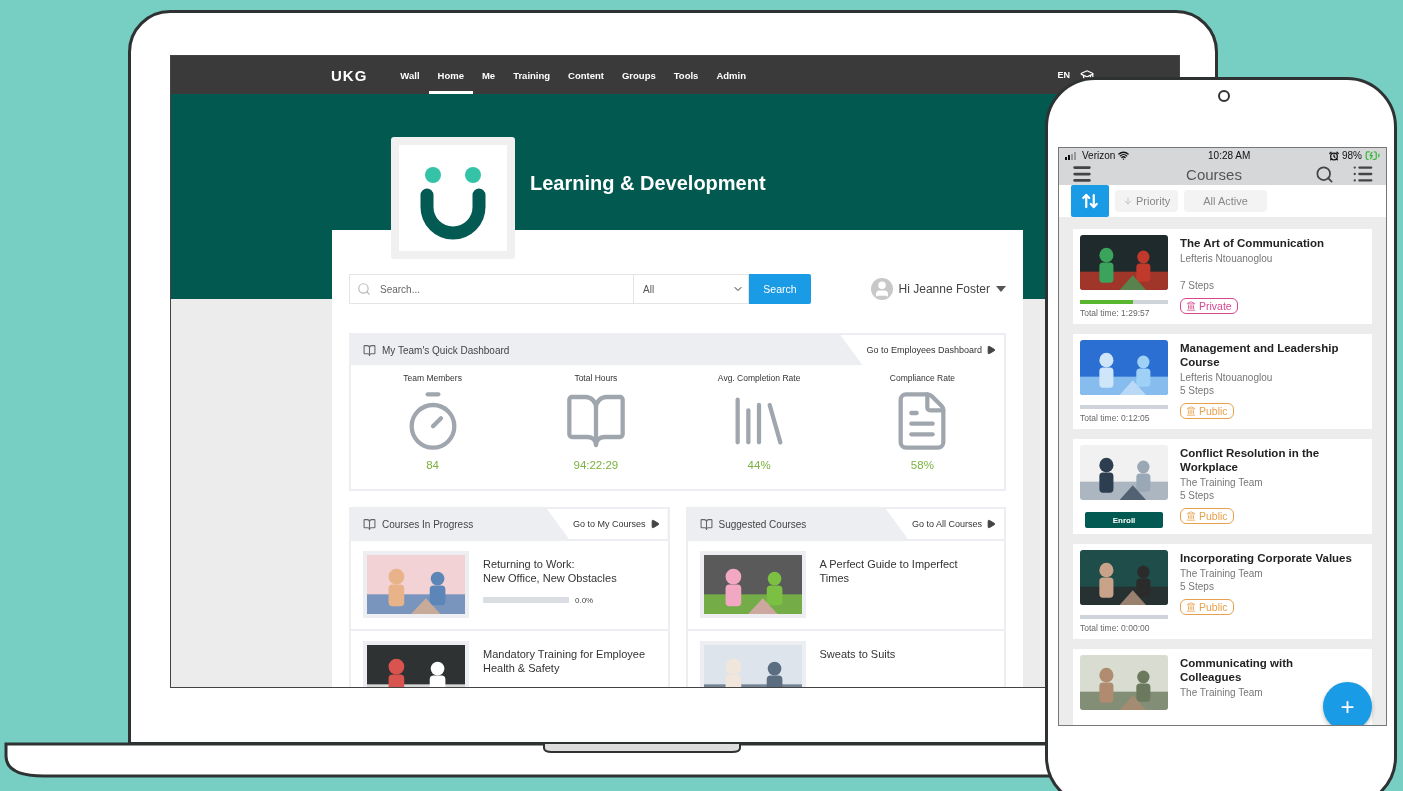 The width and height of the screenshot is (1403, 791). Describe the element at coordinates (1237, 671) in the screenshot. I see `course-title: Communicating with Colleagues` at that location.